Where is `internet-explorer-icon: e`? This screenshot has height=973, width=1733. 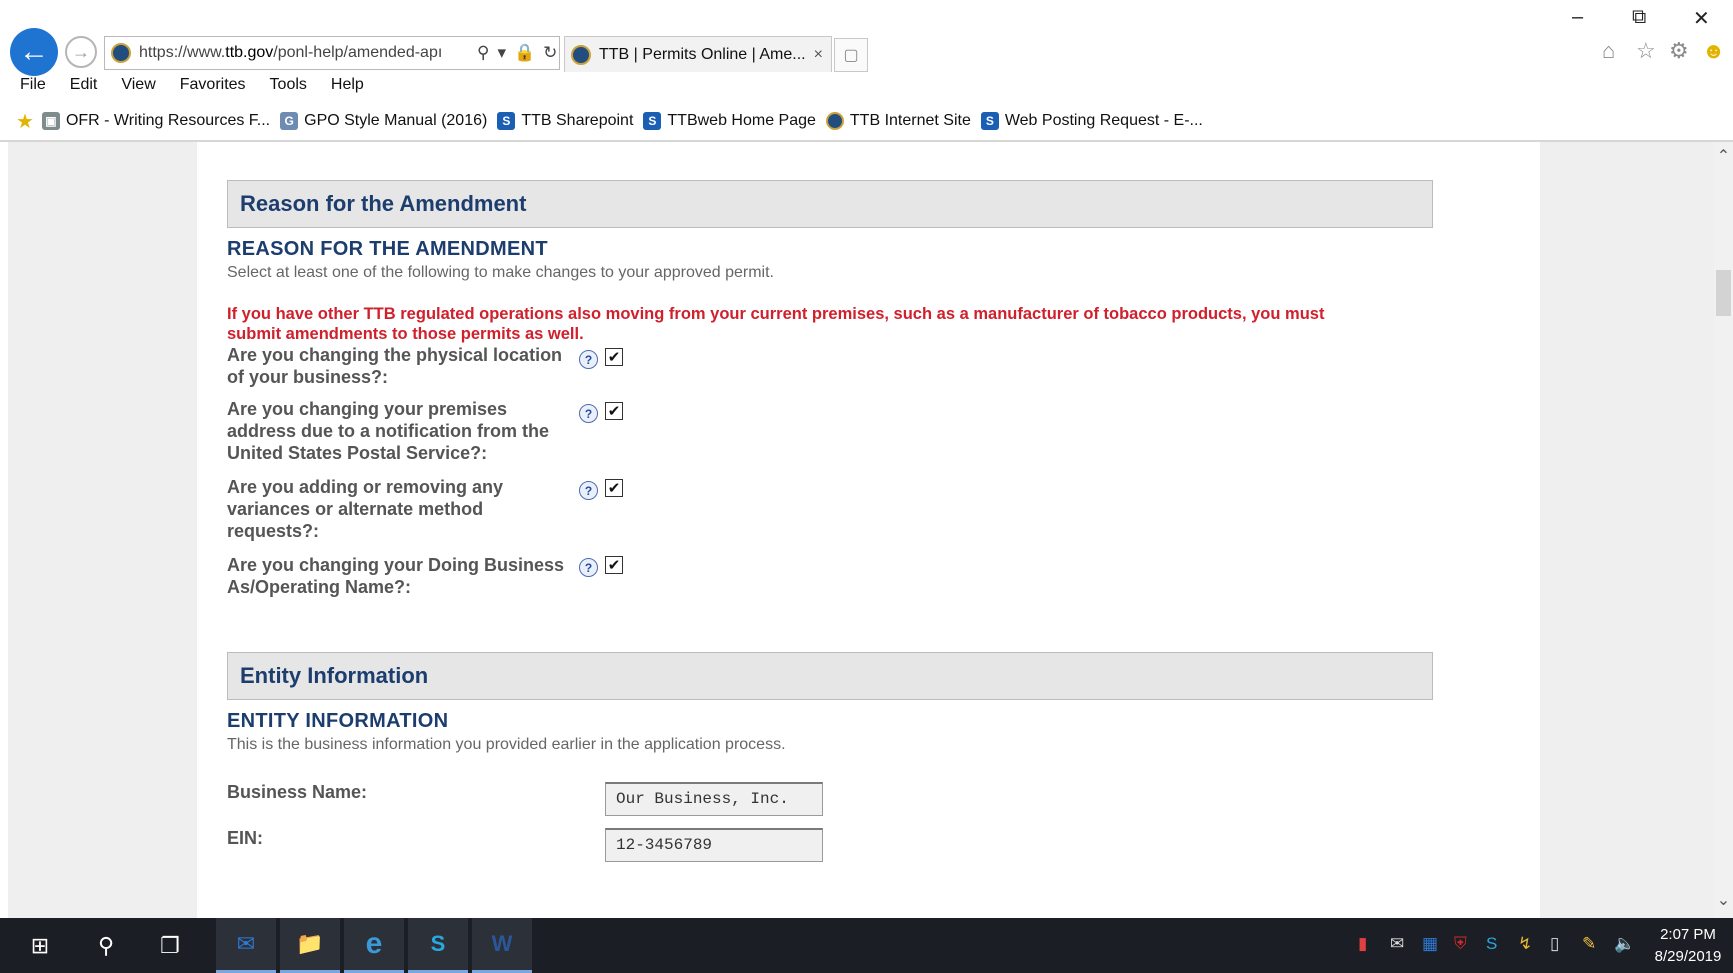
internet-explorer-icon: e is located at coordinates (374, 943).